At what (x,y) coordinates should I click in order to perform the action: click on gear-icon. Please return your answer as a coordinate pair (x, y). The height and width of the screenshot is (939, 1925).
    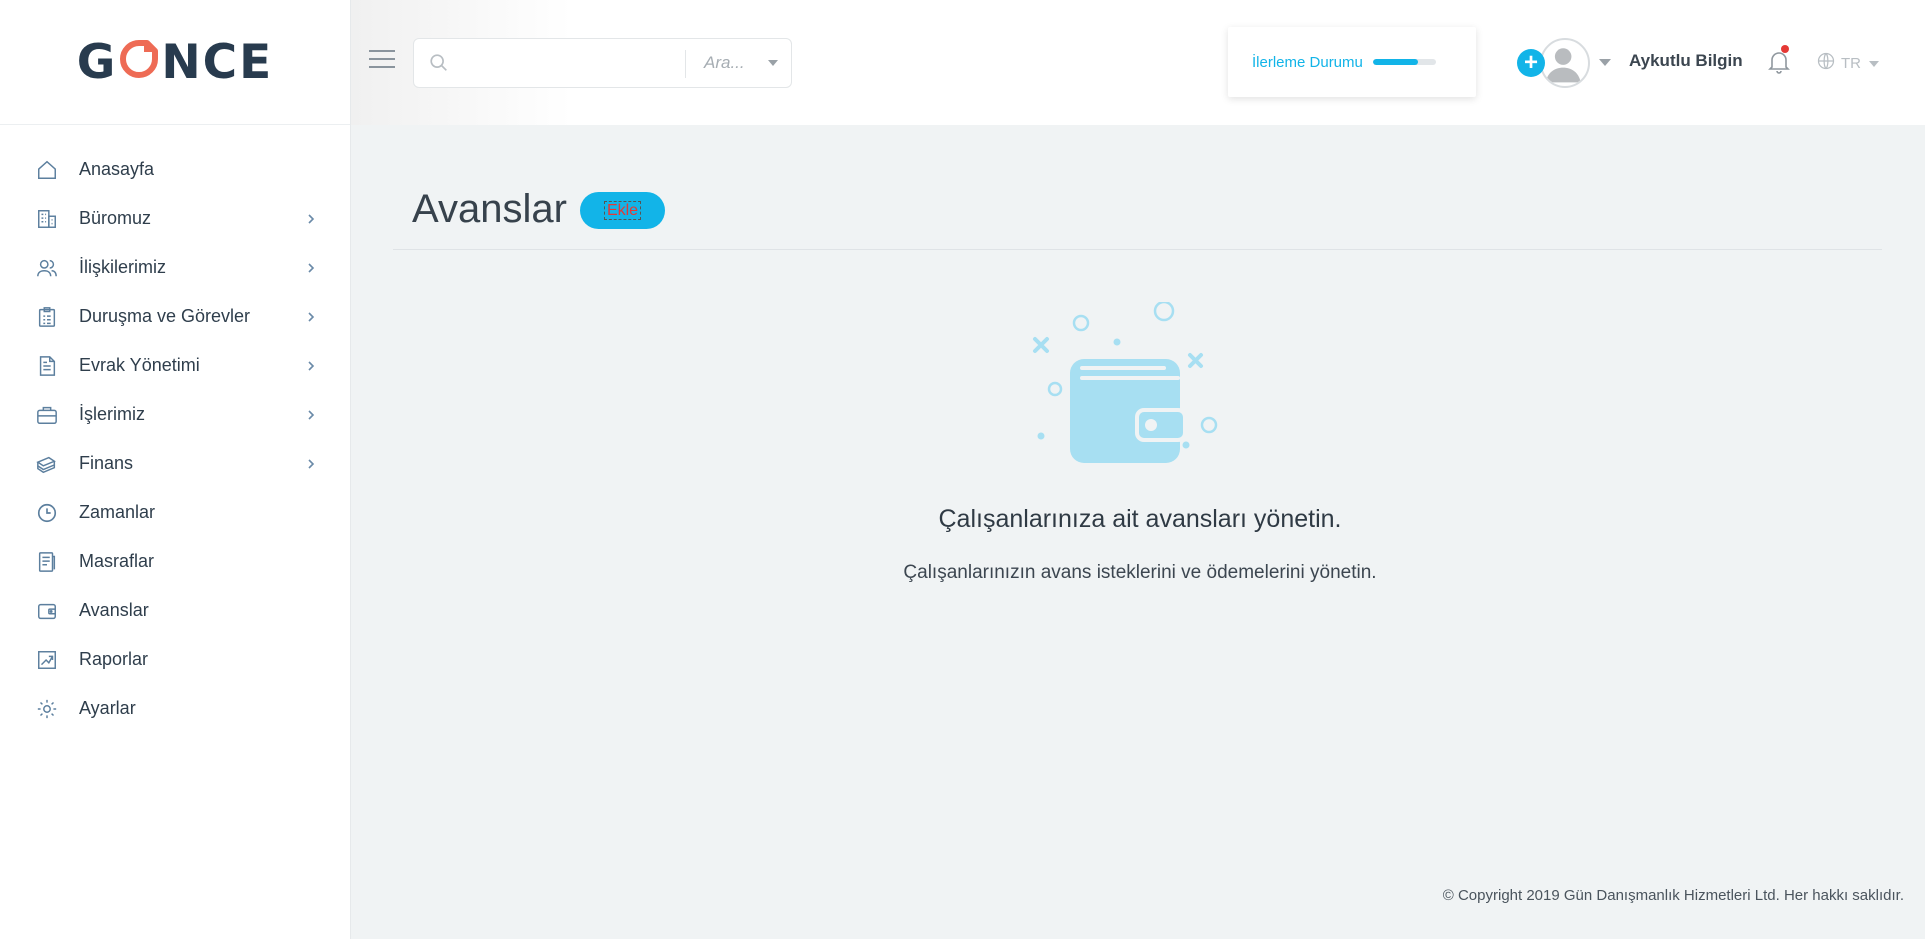
    Looking at the image, I should click on (47, 709).